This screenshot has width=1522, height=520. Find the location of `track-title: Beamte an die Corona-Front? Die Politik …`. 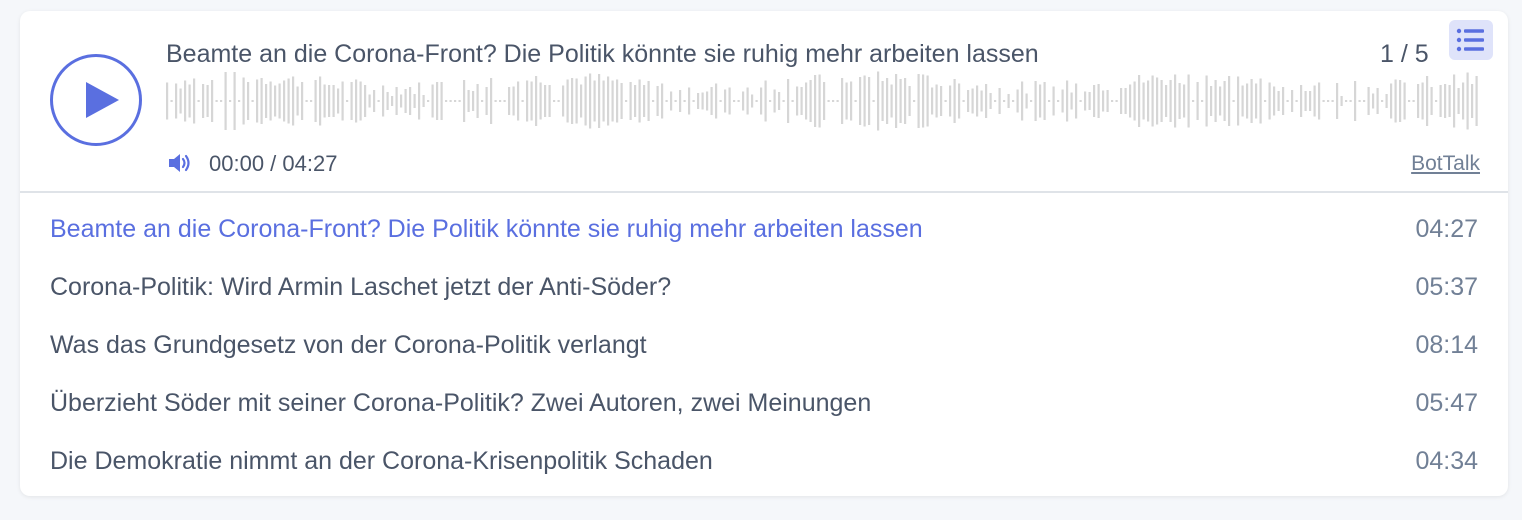

track-title: Beamte an die Corona-Front? Die Politik … is located at coordinates (486, 229).